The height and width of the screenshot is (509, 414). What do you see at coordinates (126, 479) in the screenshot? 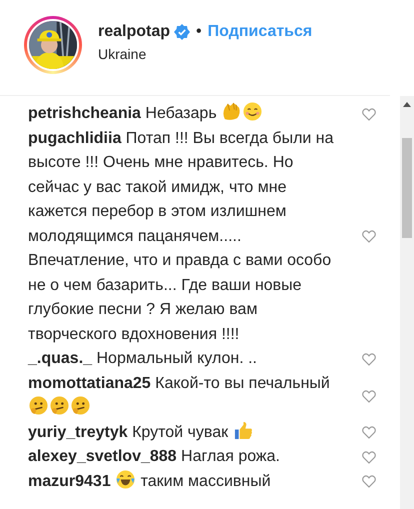
I see `laughing-face-icon` at bounding box center [126, 479].